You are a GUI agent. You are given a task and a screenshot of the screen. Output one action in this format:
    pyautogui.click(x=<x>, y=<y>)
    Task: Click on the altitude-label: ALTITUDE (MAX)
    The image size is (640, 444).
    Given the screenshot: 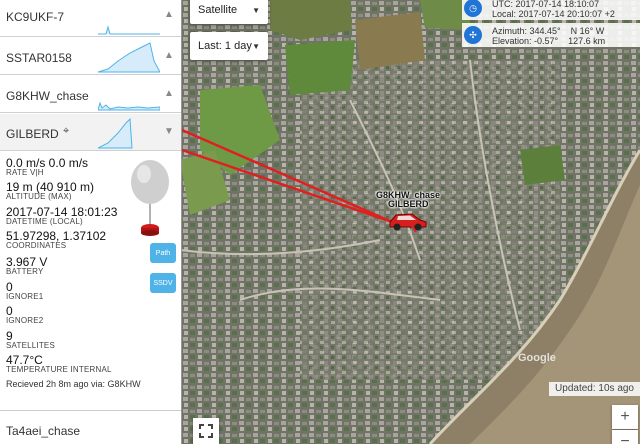 What is the action you would take?
    pyautogui.click(x=39, y=196)
    